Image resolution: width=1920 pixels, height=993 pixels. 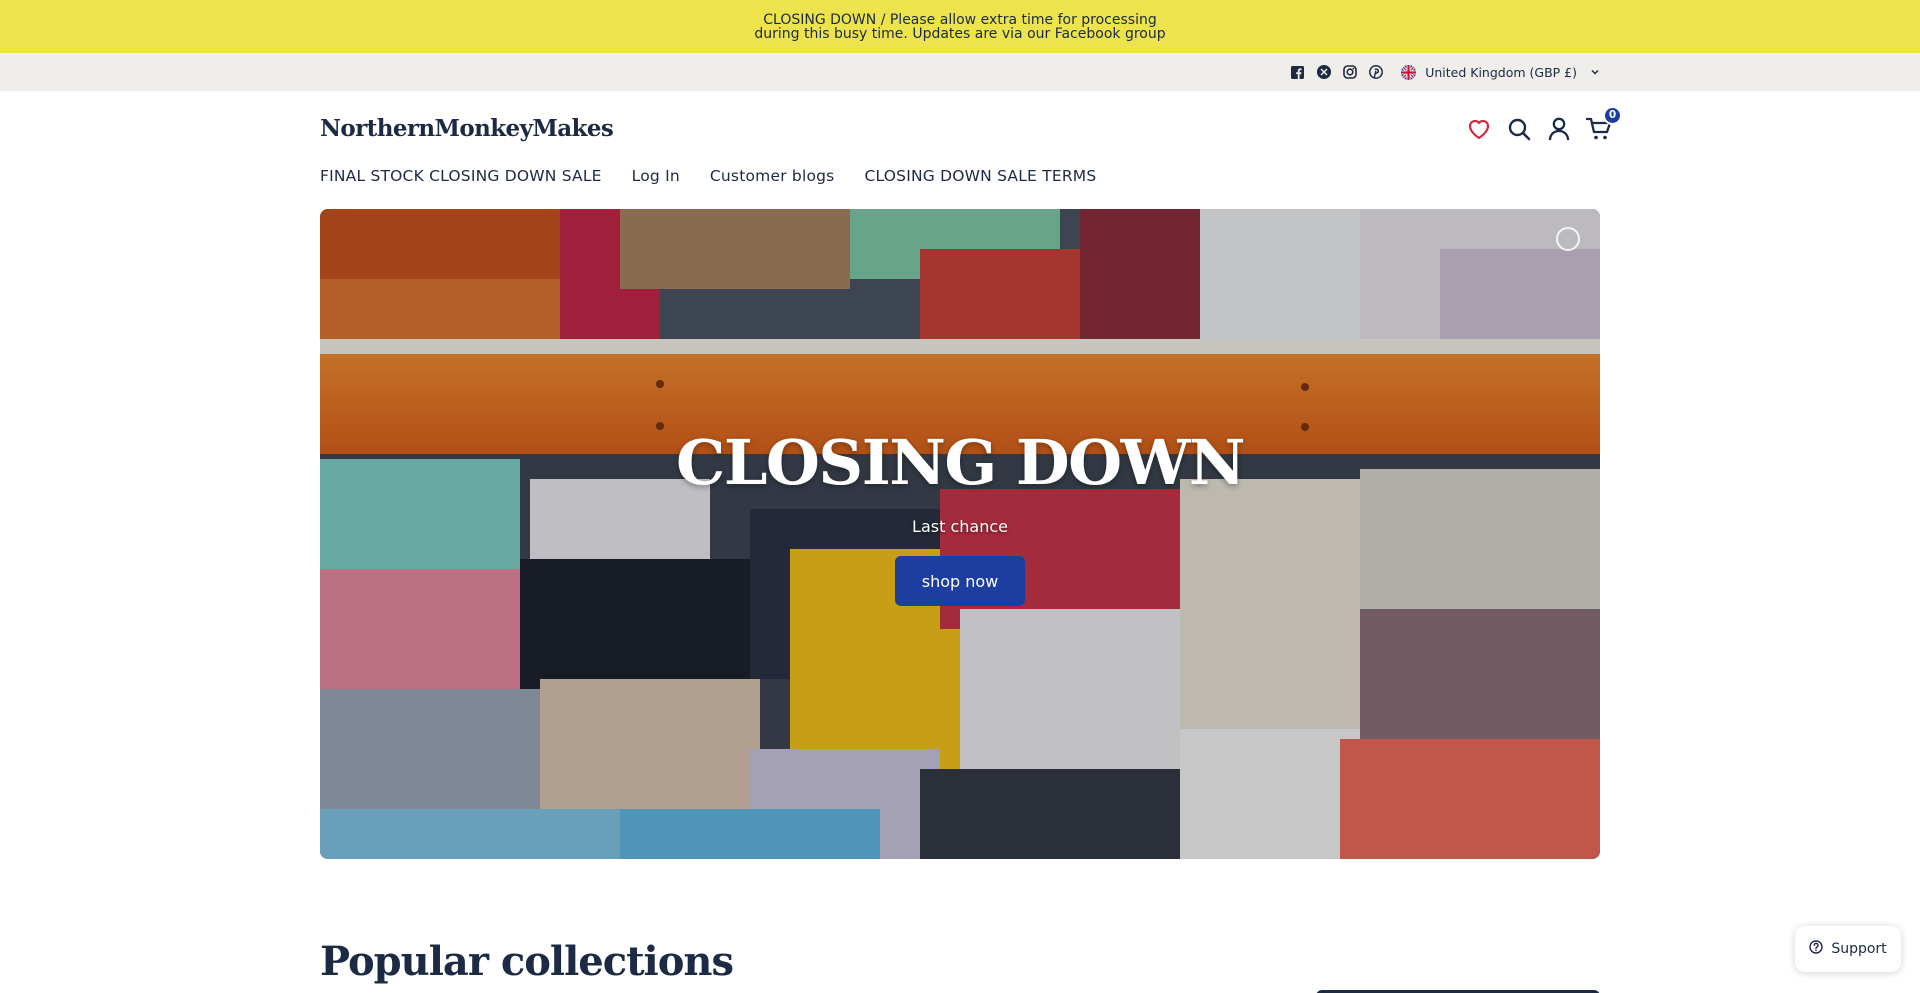 I want to click on header-actions: 0, so click(x=1544, y=123).